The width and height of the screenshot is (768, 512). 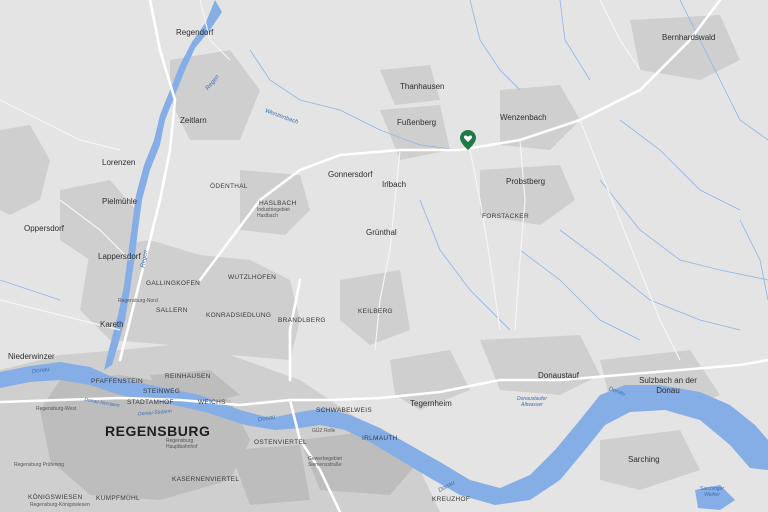 I want to click on place-label-donaustauf: Donaustauf, so click(x=558, y=375).